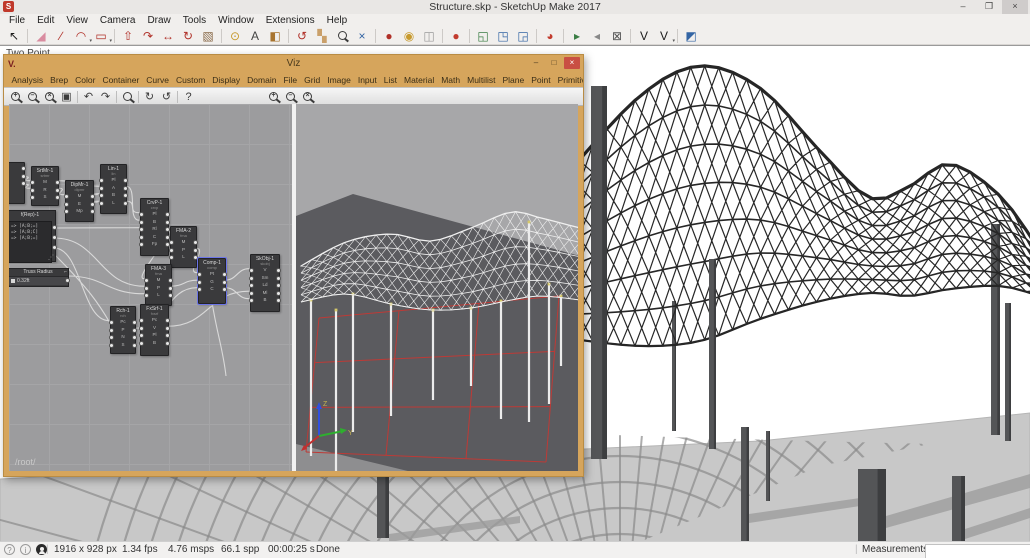 The image size is (1030, 558). Describe the element at coordinates (362, 36) in the screenshot. I see `zoom-extents-tool-icon: ×` at that location.